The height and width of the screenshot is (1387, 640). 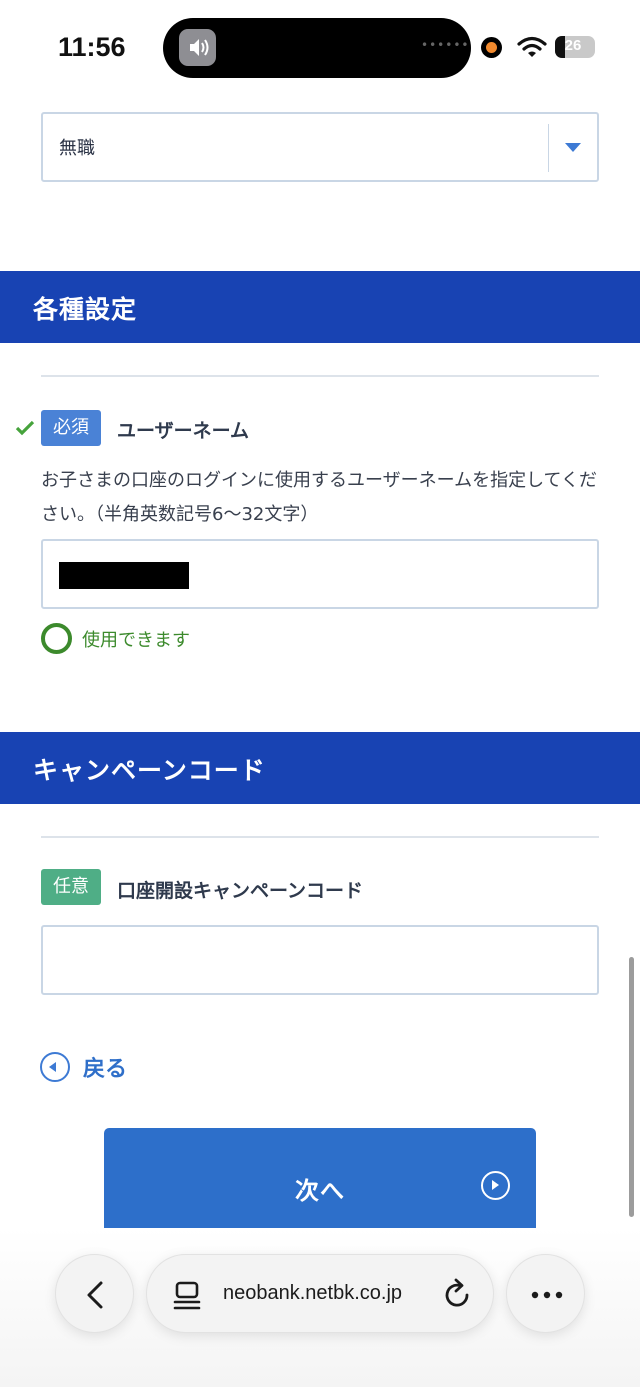 I want to click on scrollbar, so click(x=631, y=1087).